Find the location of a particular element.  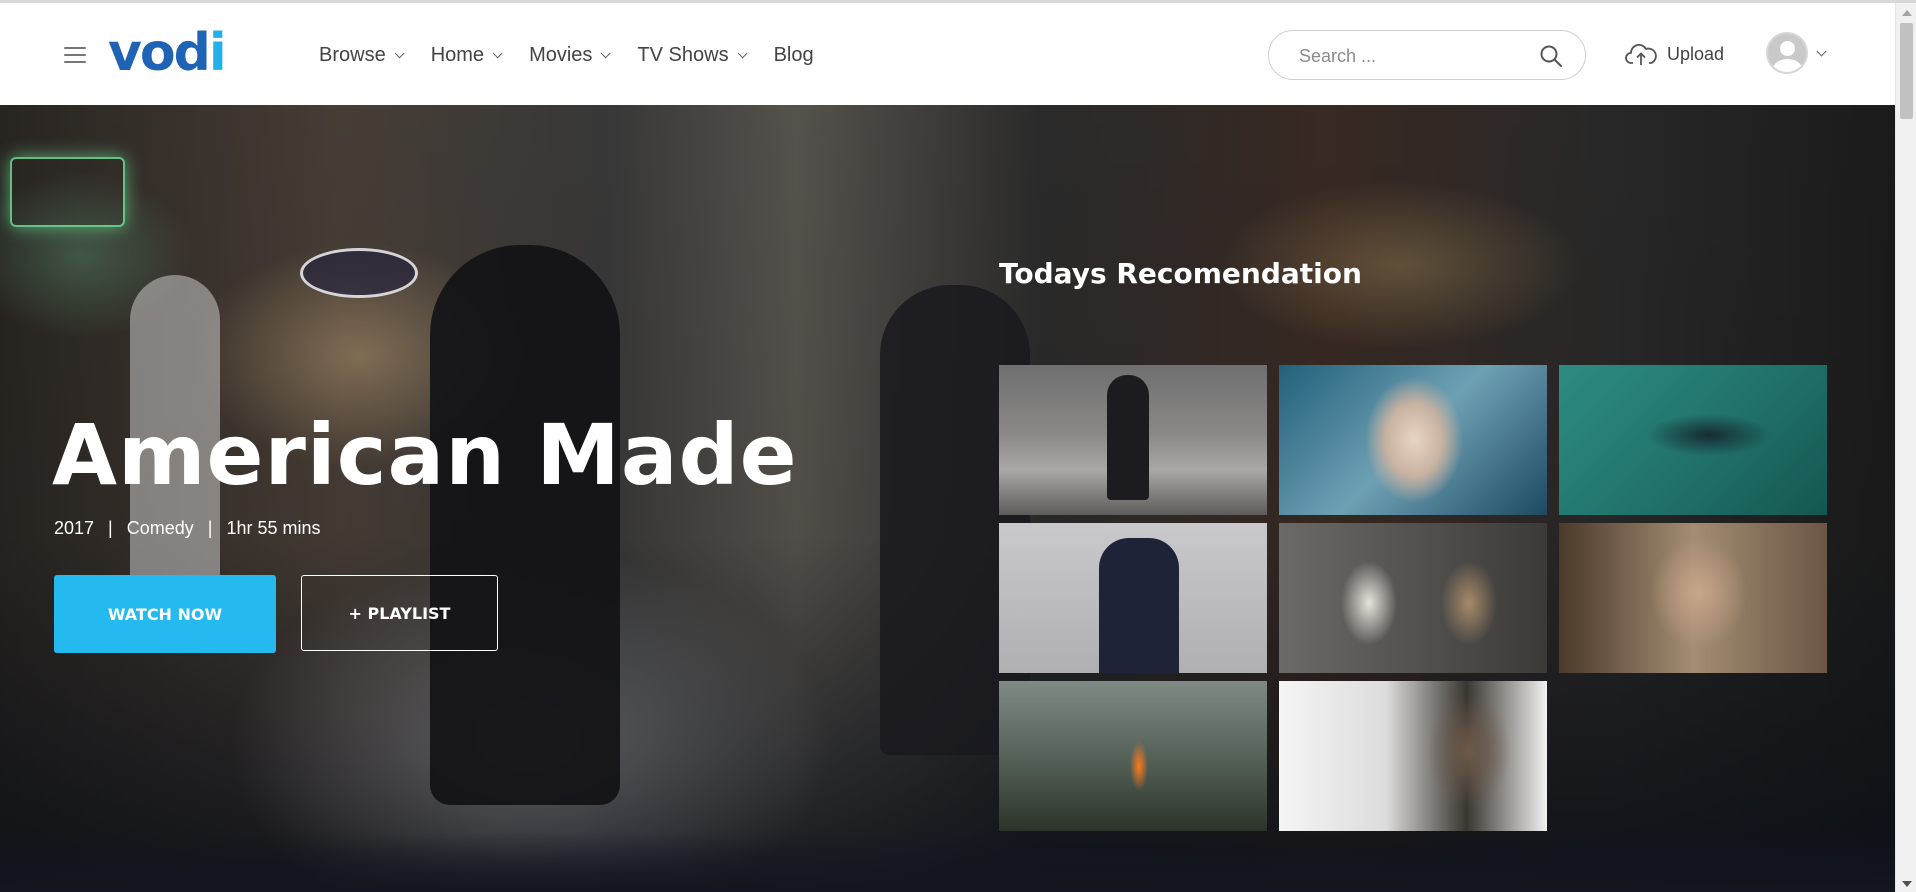

nav-item-tv-shows: TV Shows is located at coordinates (692, 55).